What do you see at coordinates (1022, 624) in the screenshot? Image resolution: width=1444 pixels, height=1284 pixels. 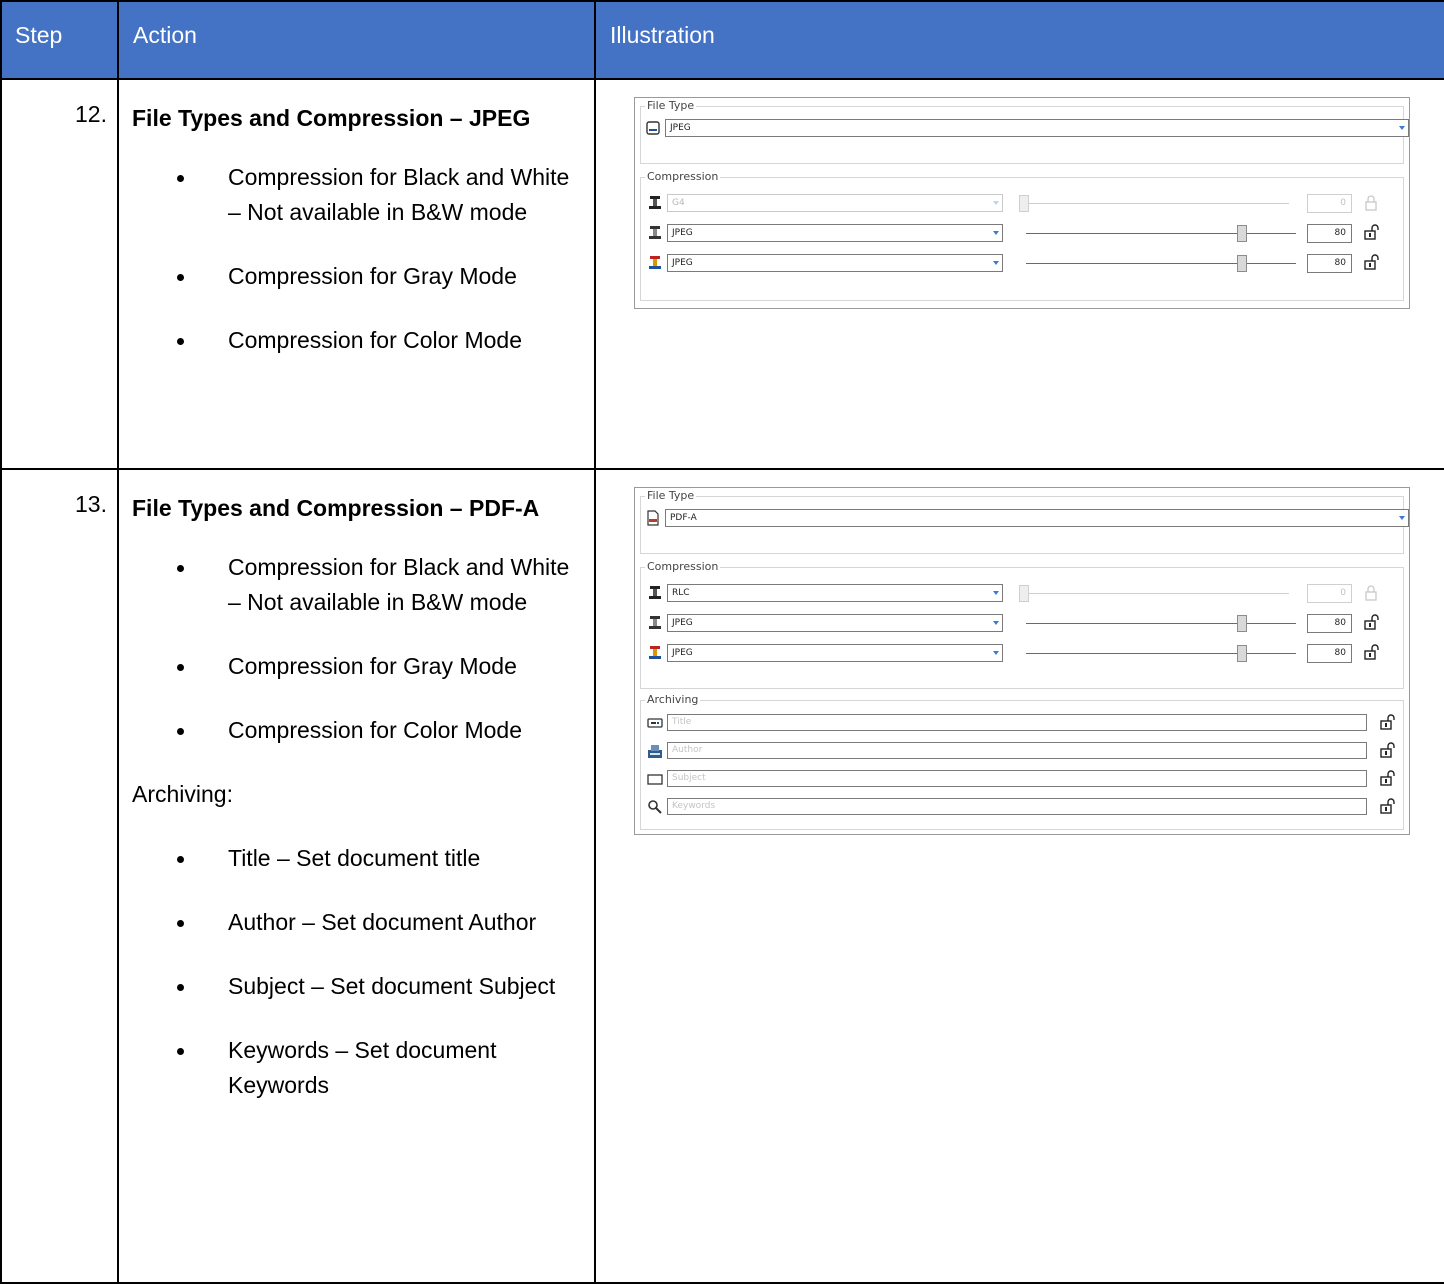 I see `compression-group: Compression RLC 0 JPEG 80 JPEG 80` at bounding box center [1022, 624].